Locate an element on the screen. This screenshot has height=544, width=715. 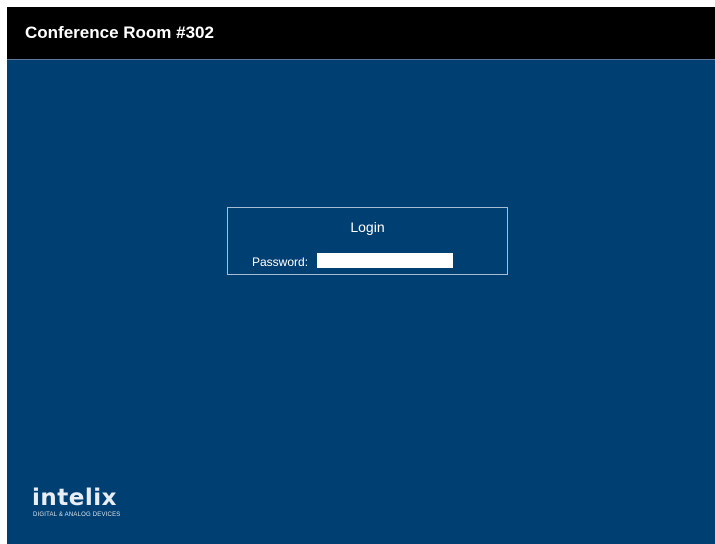
header-bar: Conference Room #302 is located at coordinates (361, 33).